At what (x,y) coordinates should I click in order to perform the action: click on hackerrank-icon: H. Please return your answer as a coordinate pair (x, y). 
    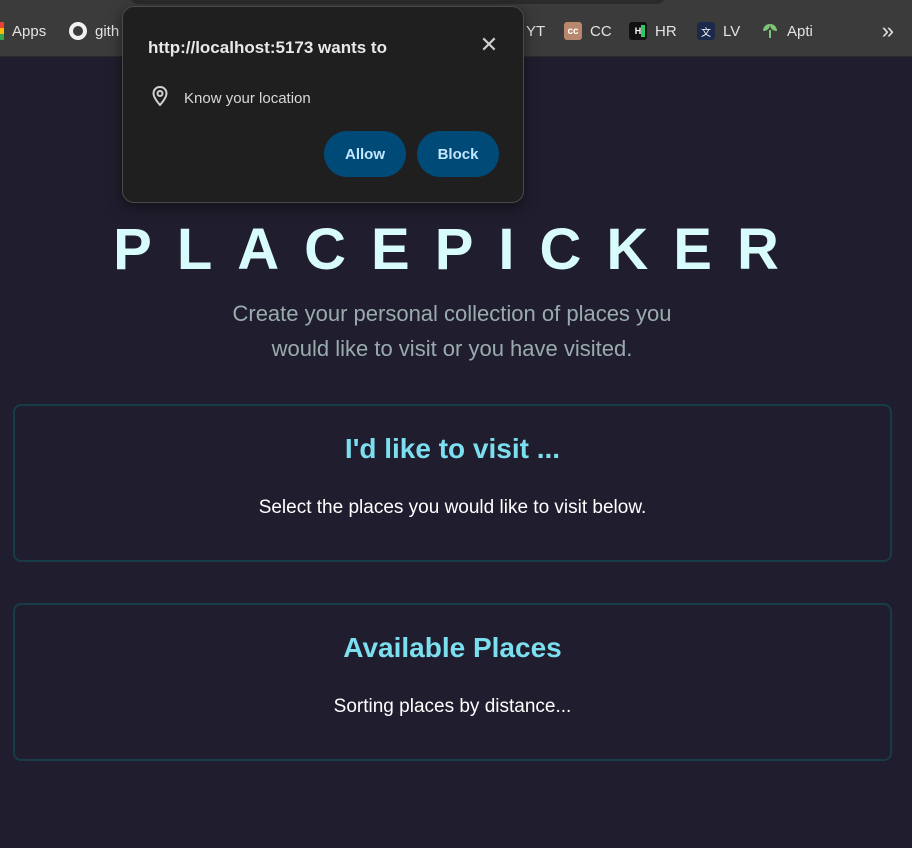
    Looking at the image, I should click on (638, 31).